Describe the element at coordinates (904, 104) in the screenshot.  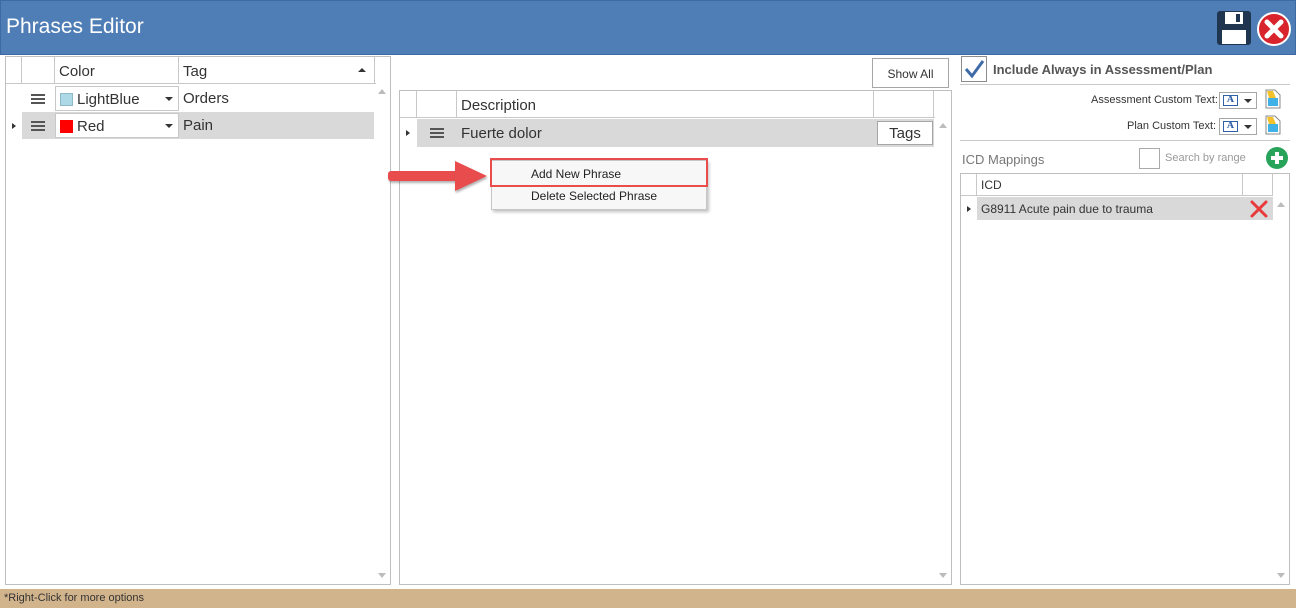
I see `tags-column-header` at that location.